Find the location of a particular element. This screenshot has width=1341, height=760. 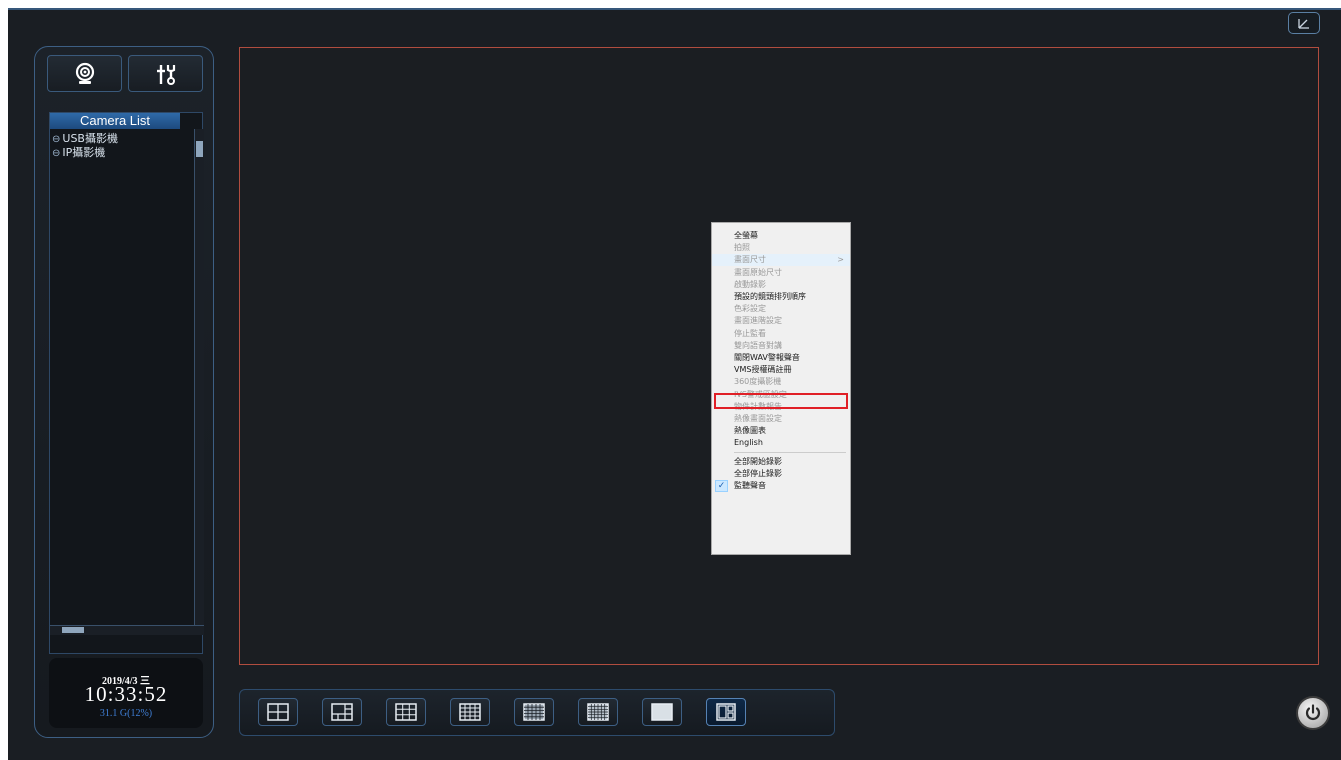

collapse-circle-icon: ⊖ is located at coordinates (56, 153).